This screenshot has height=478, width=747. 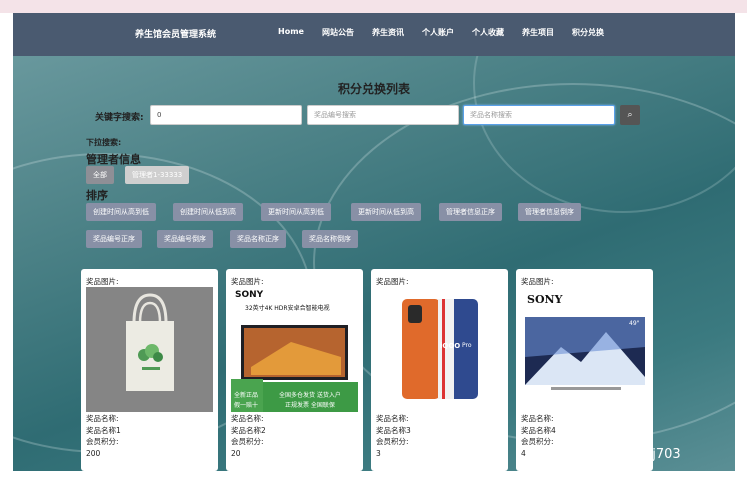 I want to click on prize-info: 奖品名称: 奖品名称3 会员积分: 3, so click(x=393, y=436).